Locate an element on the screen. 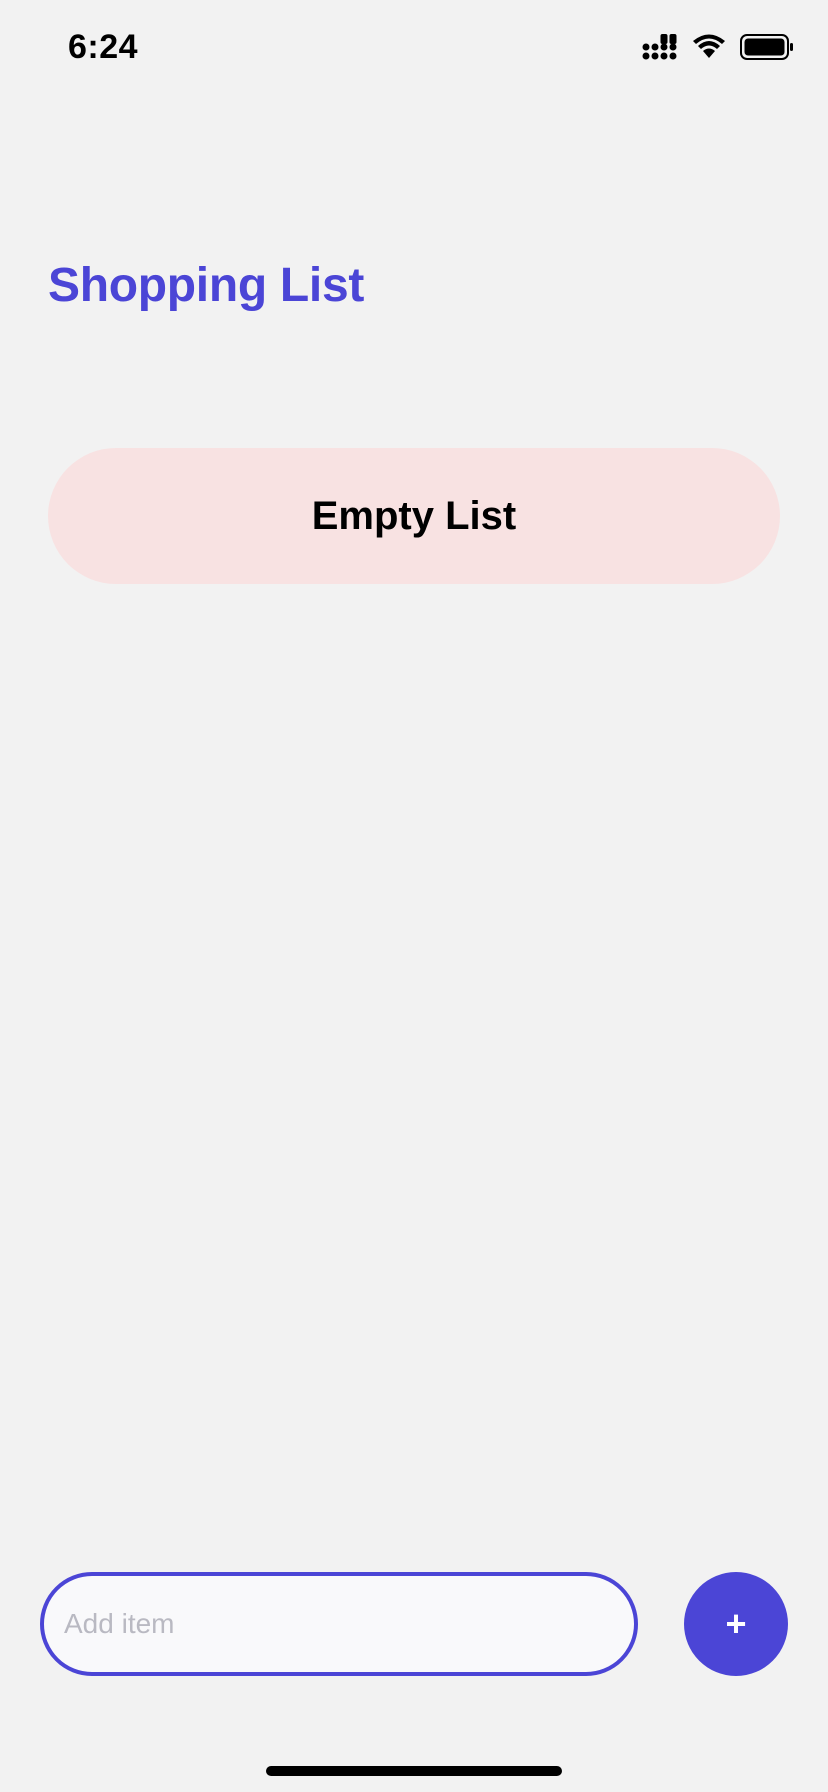  empty-list-card: Empty List is located at coordinates (414, 516).